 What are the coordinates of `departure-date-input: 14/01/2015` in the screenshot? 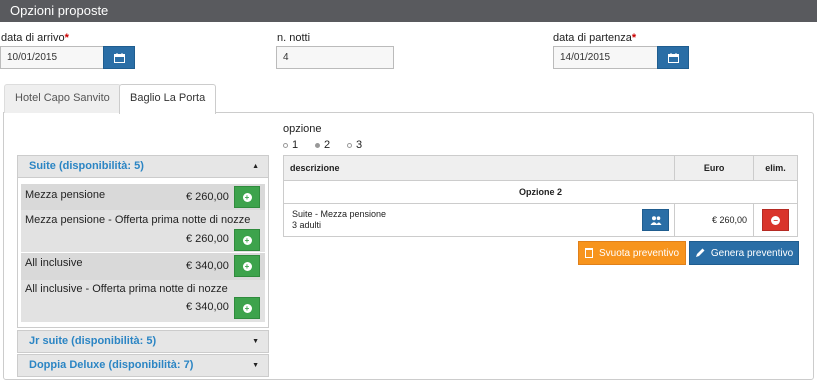 It's located at (605, 57).